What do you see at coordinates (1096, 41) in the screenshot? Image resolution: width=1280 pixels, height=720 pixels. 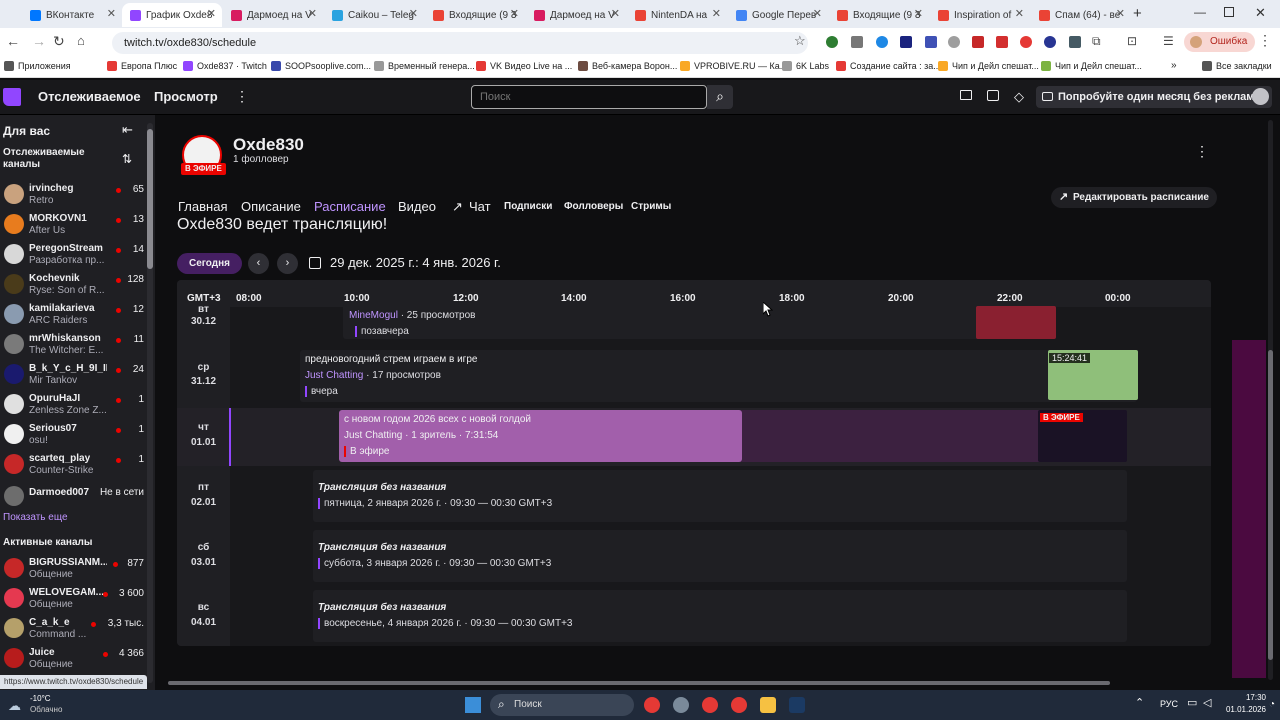 I see `puzzle-icon: ⧉` at bounding box center [1096, 41].